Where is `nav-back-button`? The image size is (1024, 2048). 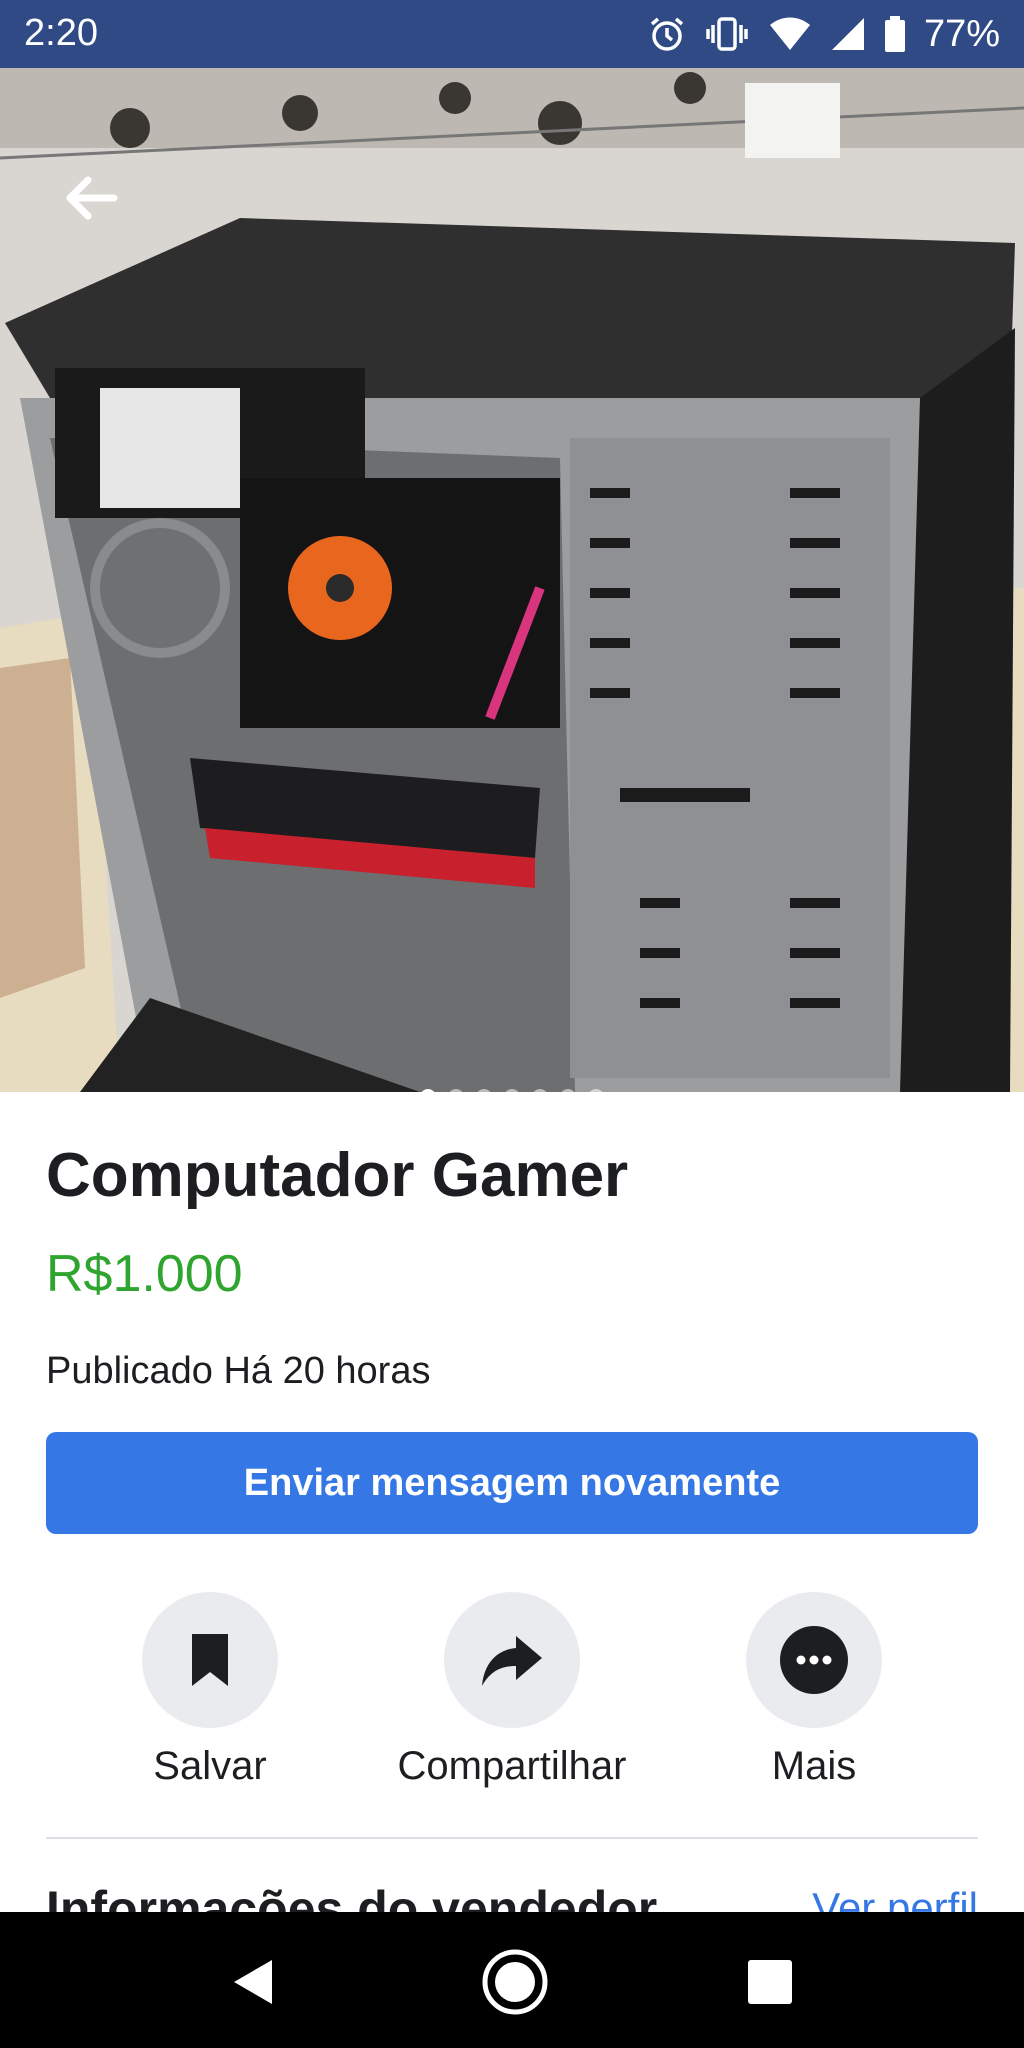 nav-back-button is located at coordinates (254, 1982).